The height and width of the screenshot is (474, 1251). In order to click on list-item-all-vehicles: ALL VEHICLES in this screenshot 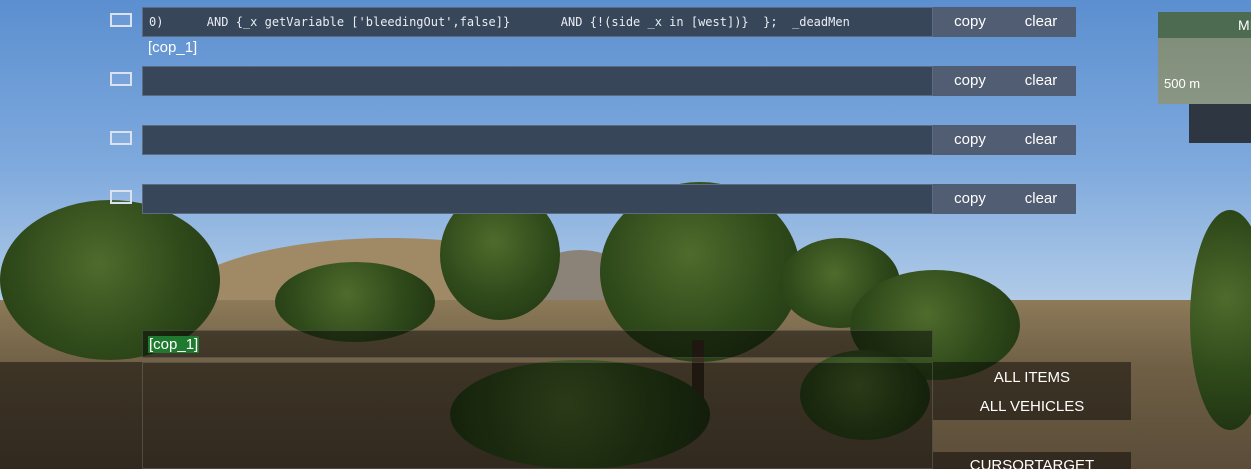, I will do `click(1032, 406)`.